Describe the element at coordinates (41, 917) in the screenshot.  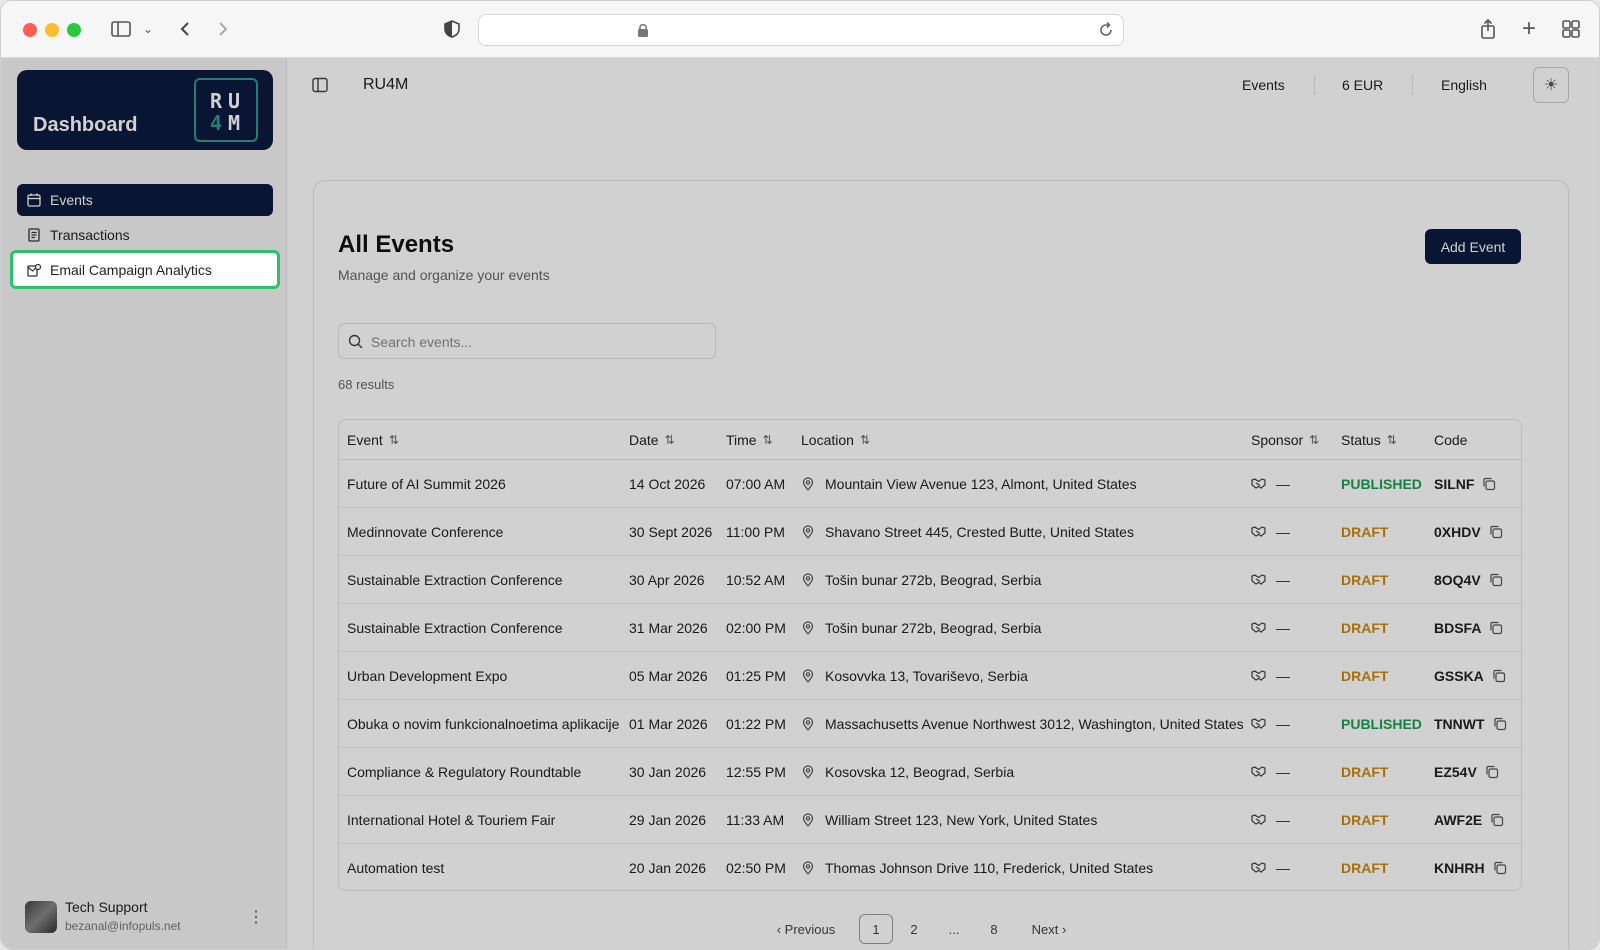
I see `avatar` at that location.